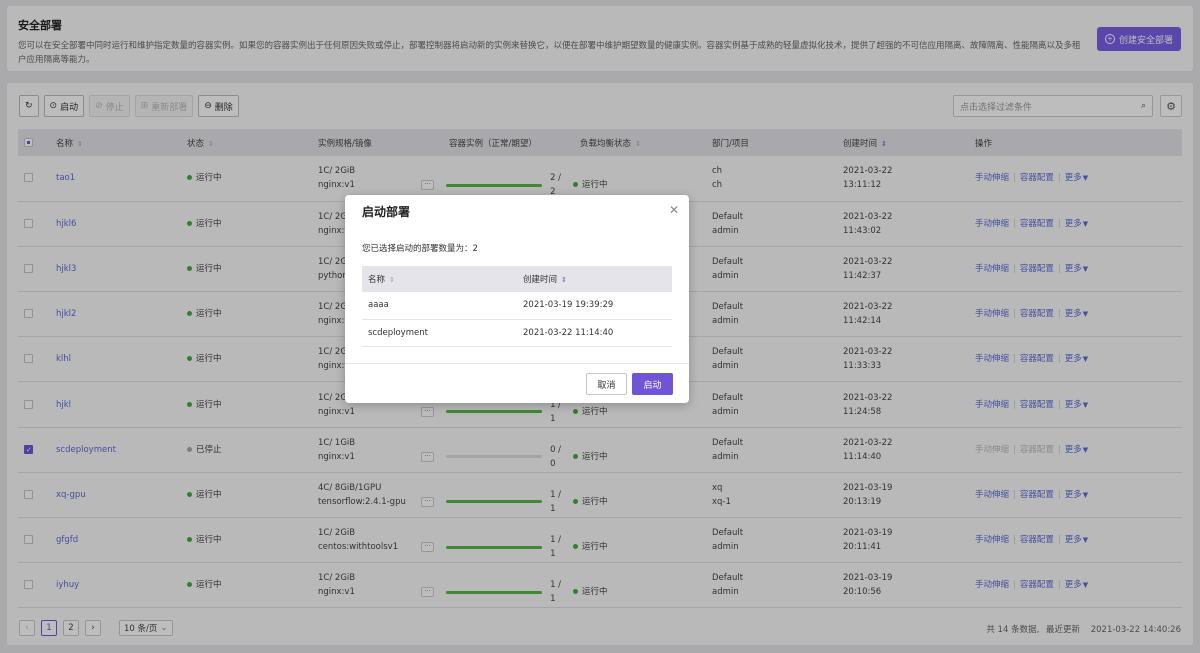 Image resolution: width=1200 pixels, height=653 pixels. What do you see at coordinates (594, 333) in the screenshot?
I see `dialog-row-created: 2021-03-22 11:14:40` at bounding box center [594, 333].